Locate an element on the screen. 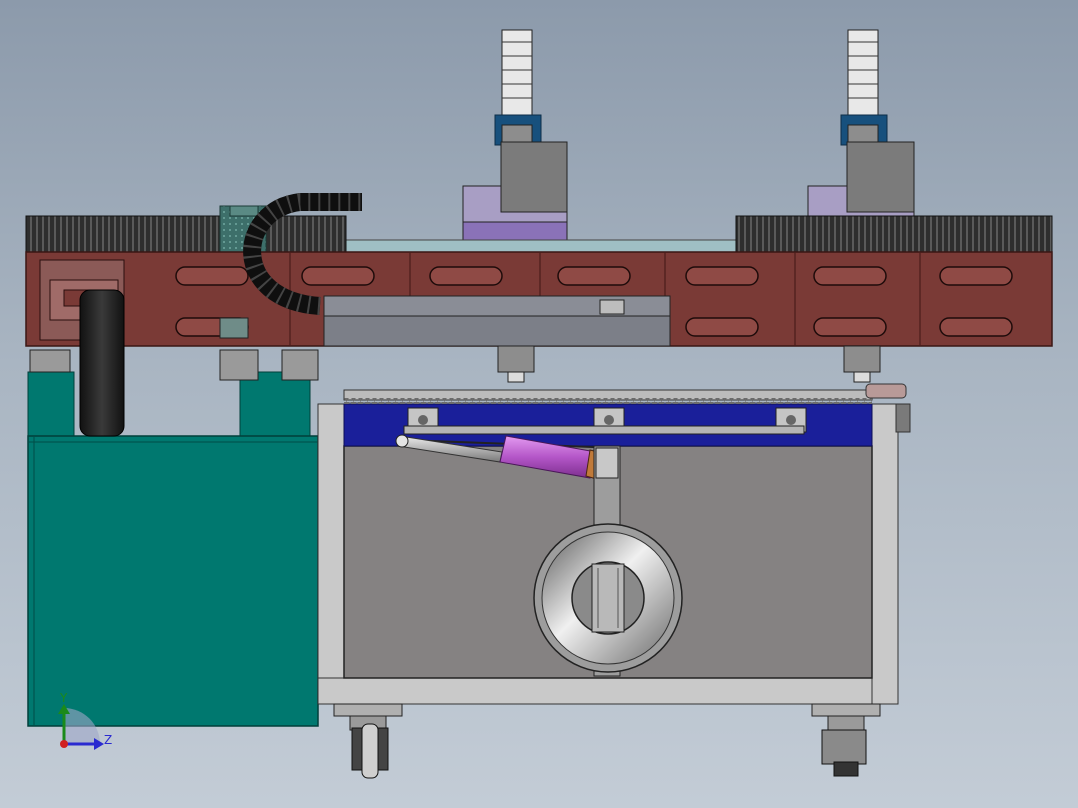 The height and width of the screenshot is (808, 1078). axis-label-y: Y is located at coordinates (63, 698).